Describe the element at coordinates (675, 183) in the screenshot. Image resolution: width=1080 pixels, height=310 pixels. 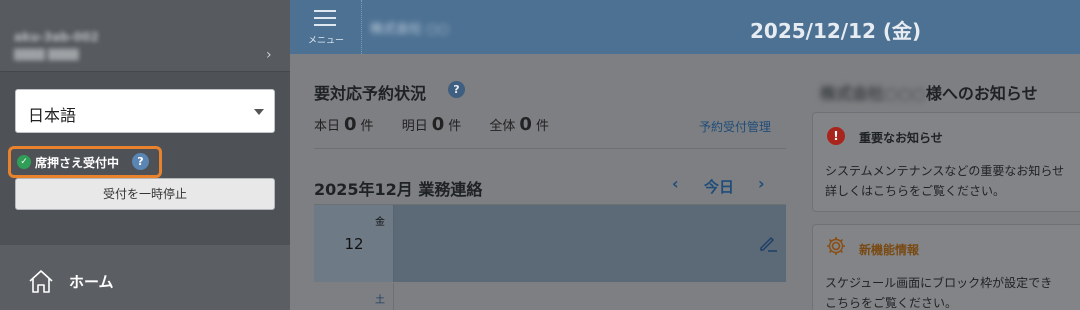
I see `prev-month-button: ‹` at that location.